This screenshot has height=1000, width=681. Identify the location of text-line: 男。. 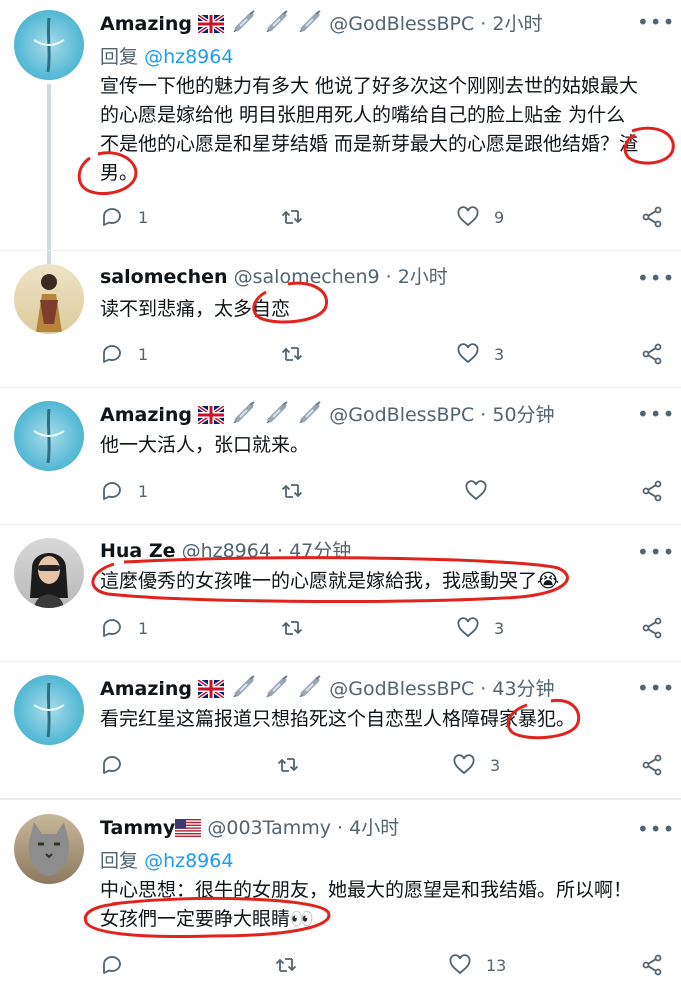
(119, 173).